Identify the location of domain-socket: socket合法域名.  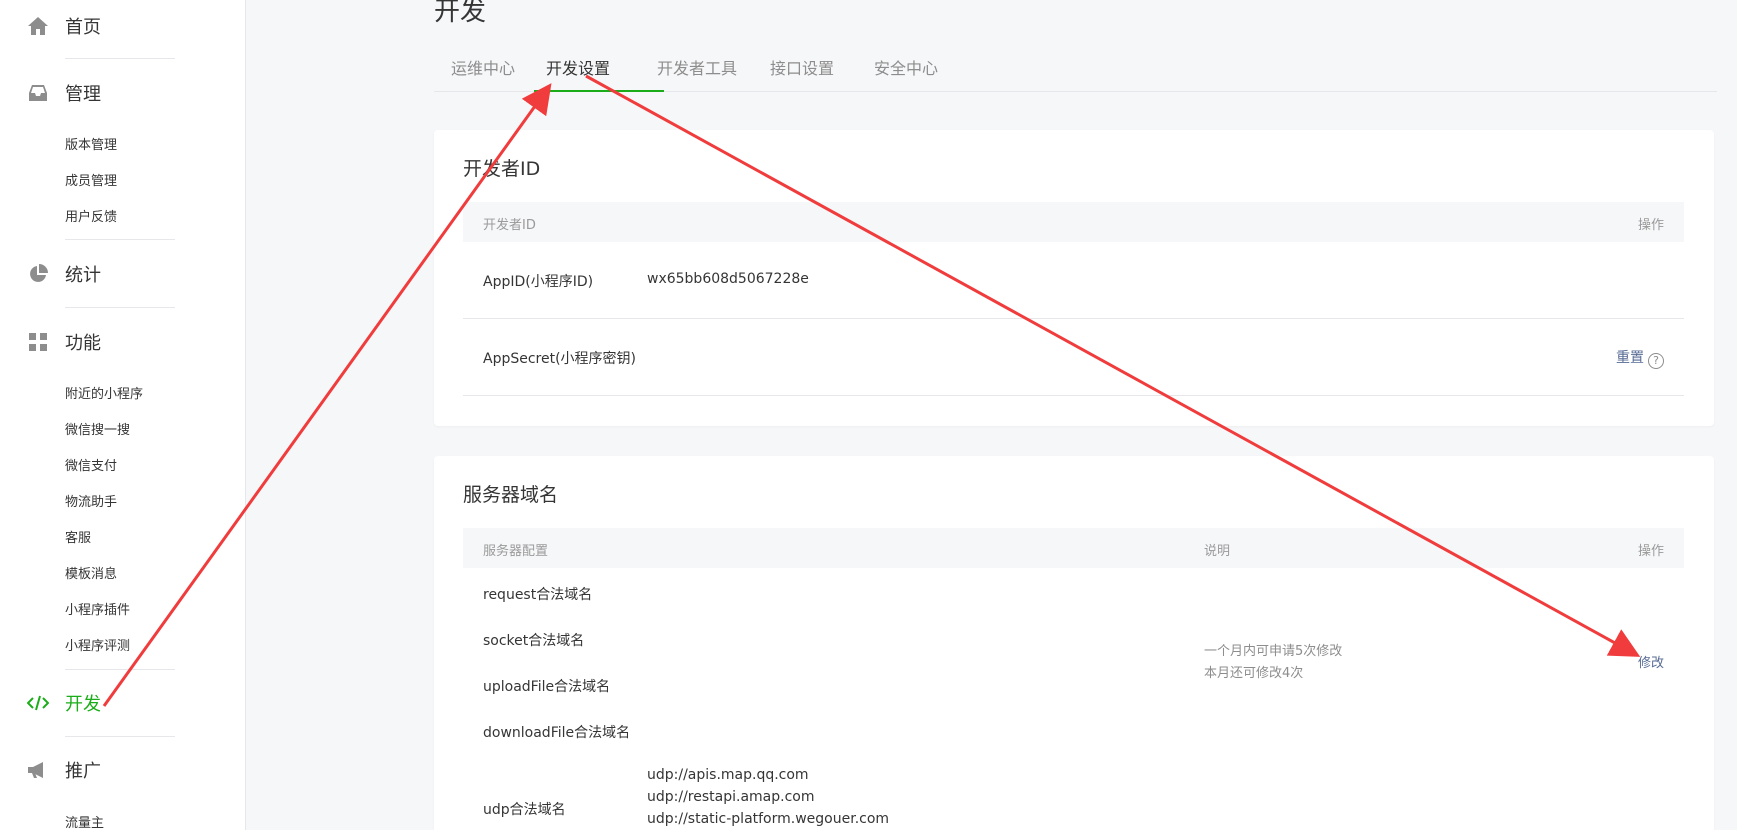
(534, 641).